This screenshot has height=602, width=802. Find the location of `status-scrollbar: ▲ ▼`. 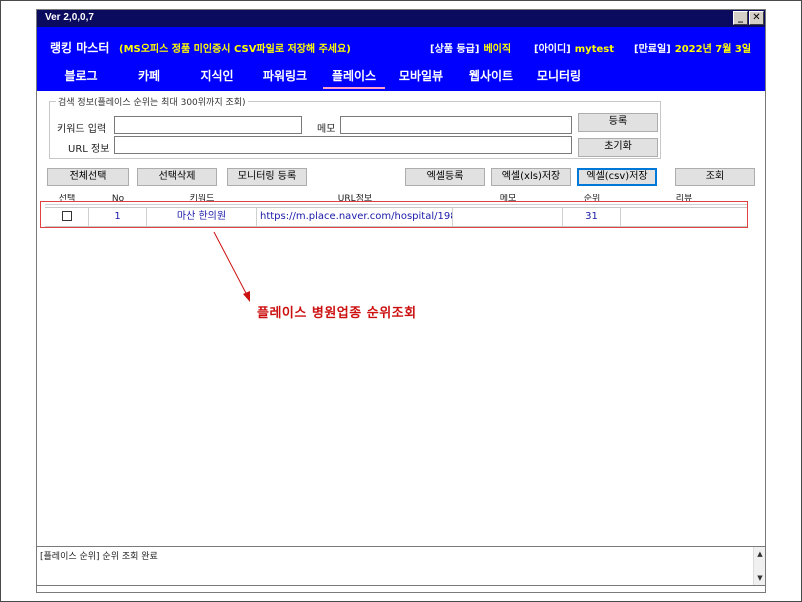

status-scrollbar: ▲ ▼ is located at coordinates (759, 566).